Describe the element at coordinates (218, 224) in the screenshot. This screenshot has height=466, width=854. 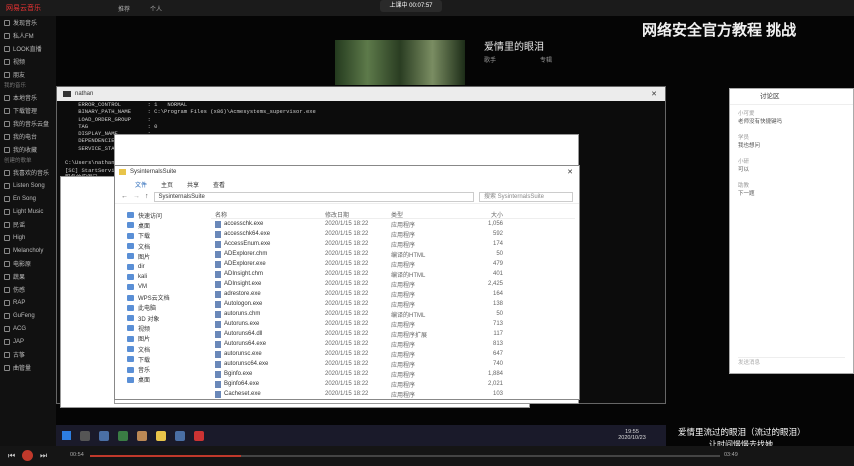
I see `file-icon` at that location.